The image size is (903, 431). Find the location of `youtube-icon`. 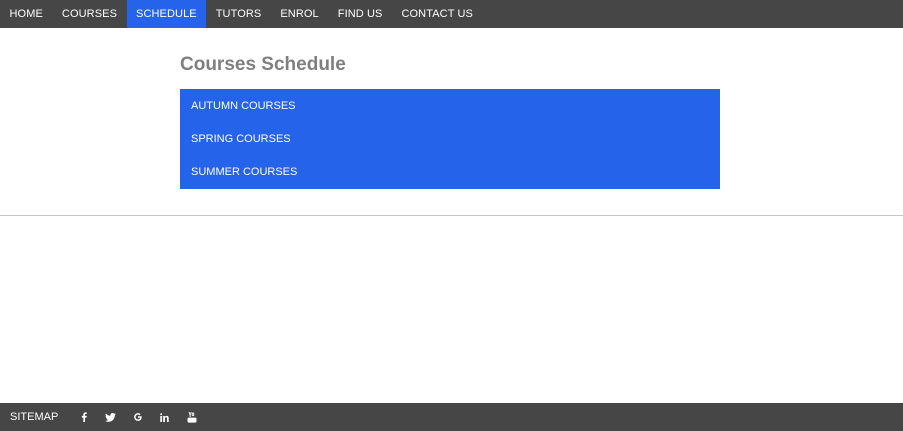

youtube-icon is located at coordinates (191, 417).